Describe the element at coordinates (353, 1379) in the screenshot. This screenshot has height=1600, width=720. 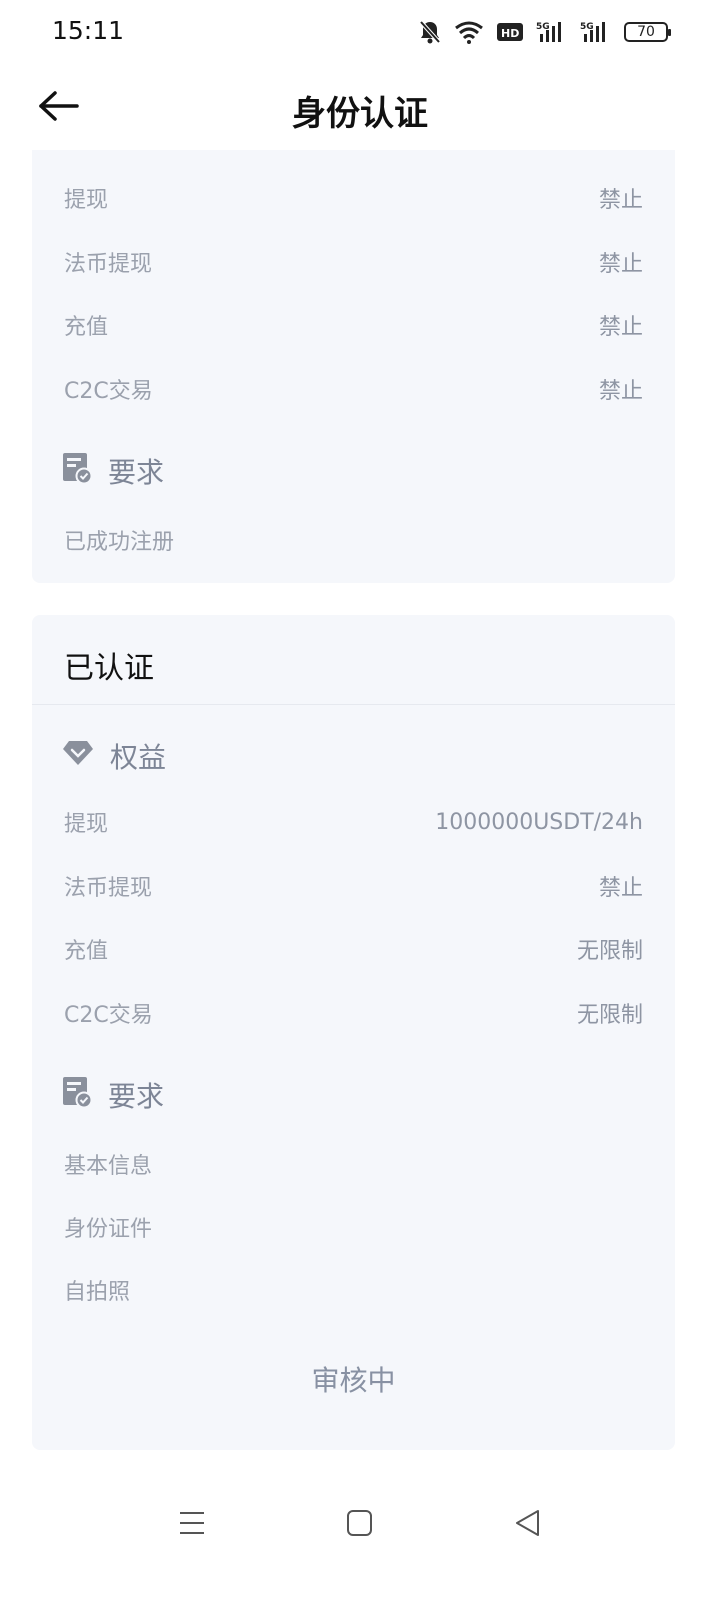
I see `review-status-button: 审核中` at that location.